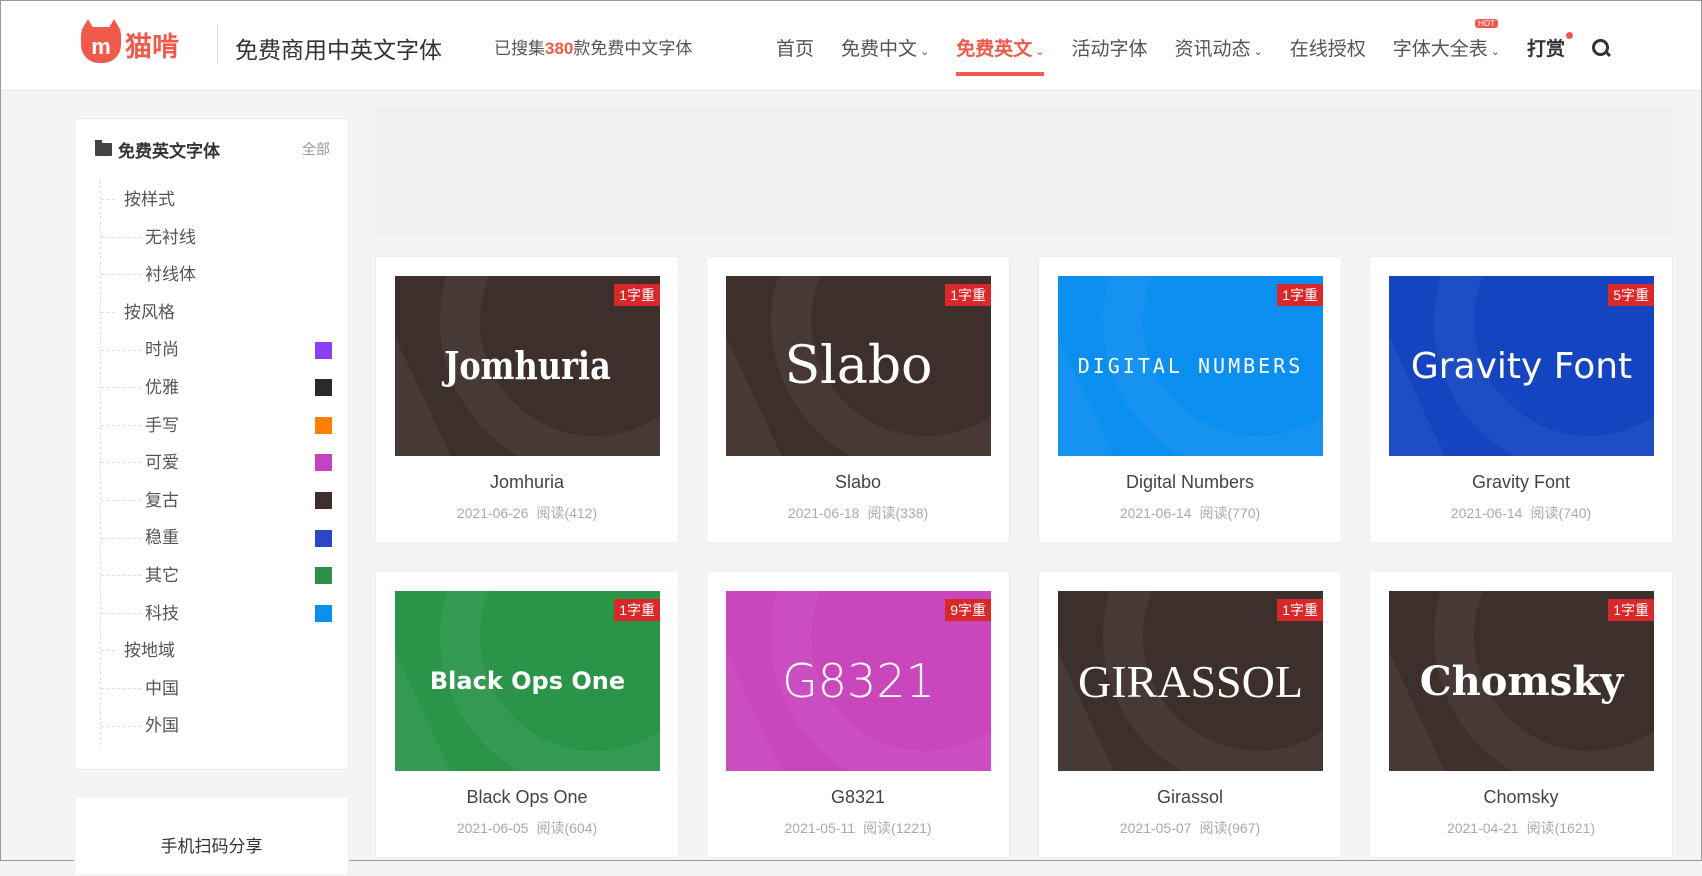 The height and width of the screenshot is (876, 1702). I want to click on sidebar-item-label: 时尚, so click(162, 350).